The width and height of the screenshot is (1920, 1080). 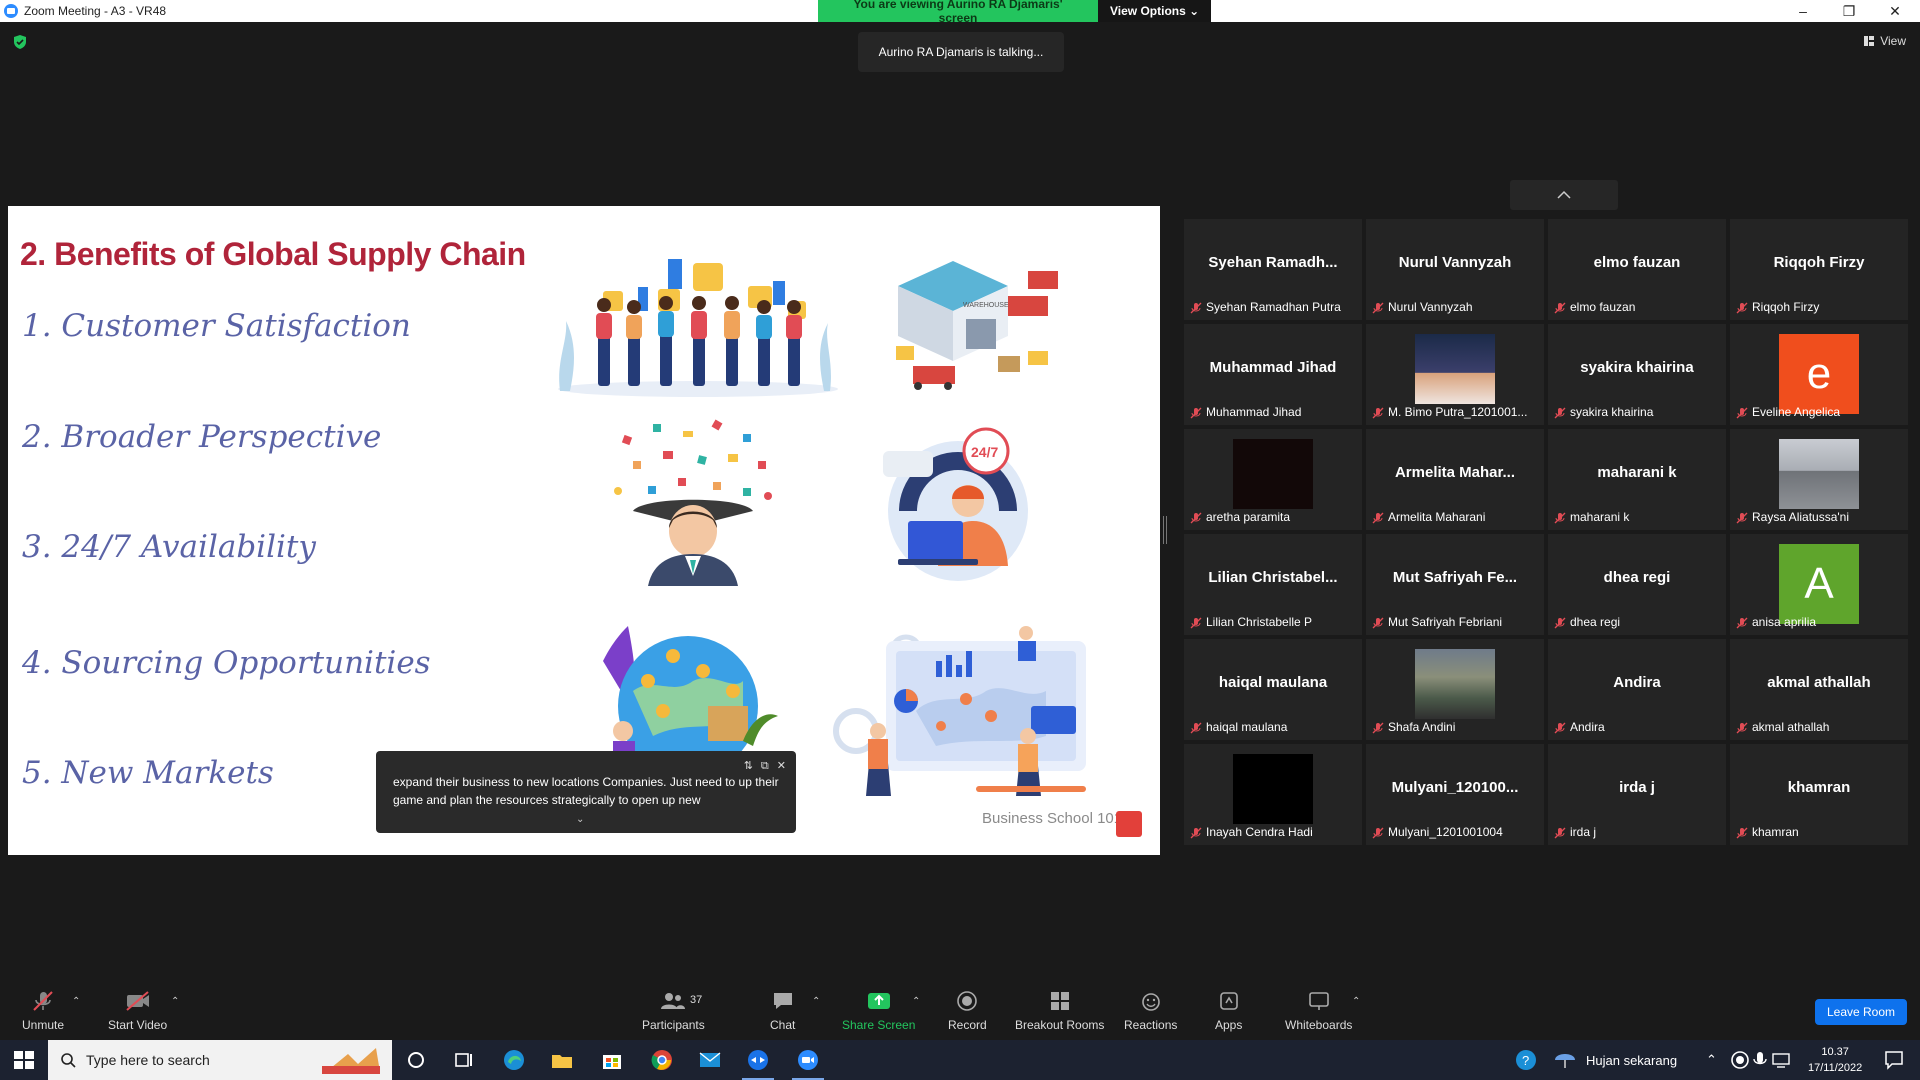 What do you see at coordinates (1819, 787) in the screenshot?
I see `participant-display-name: khamran` at bounding box center [1819, 787].